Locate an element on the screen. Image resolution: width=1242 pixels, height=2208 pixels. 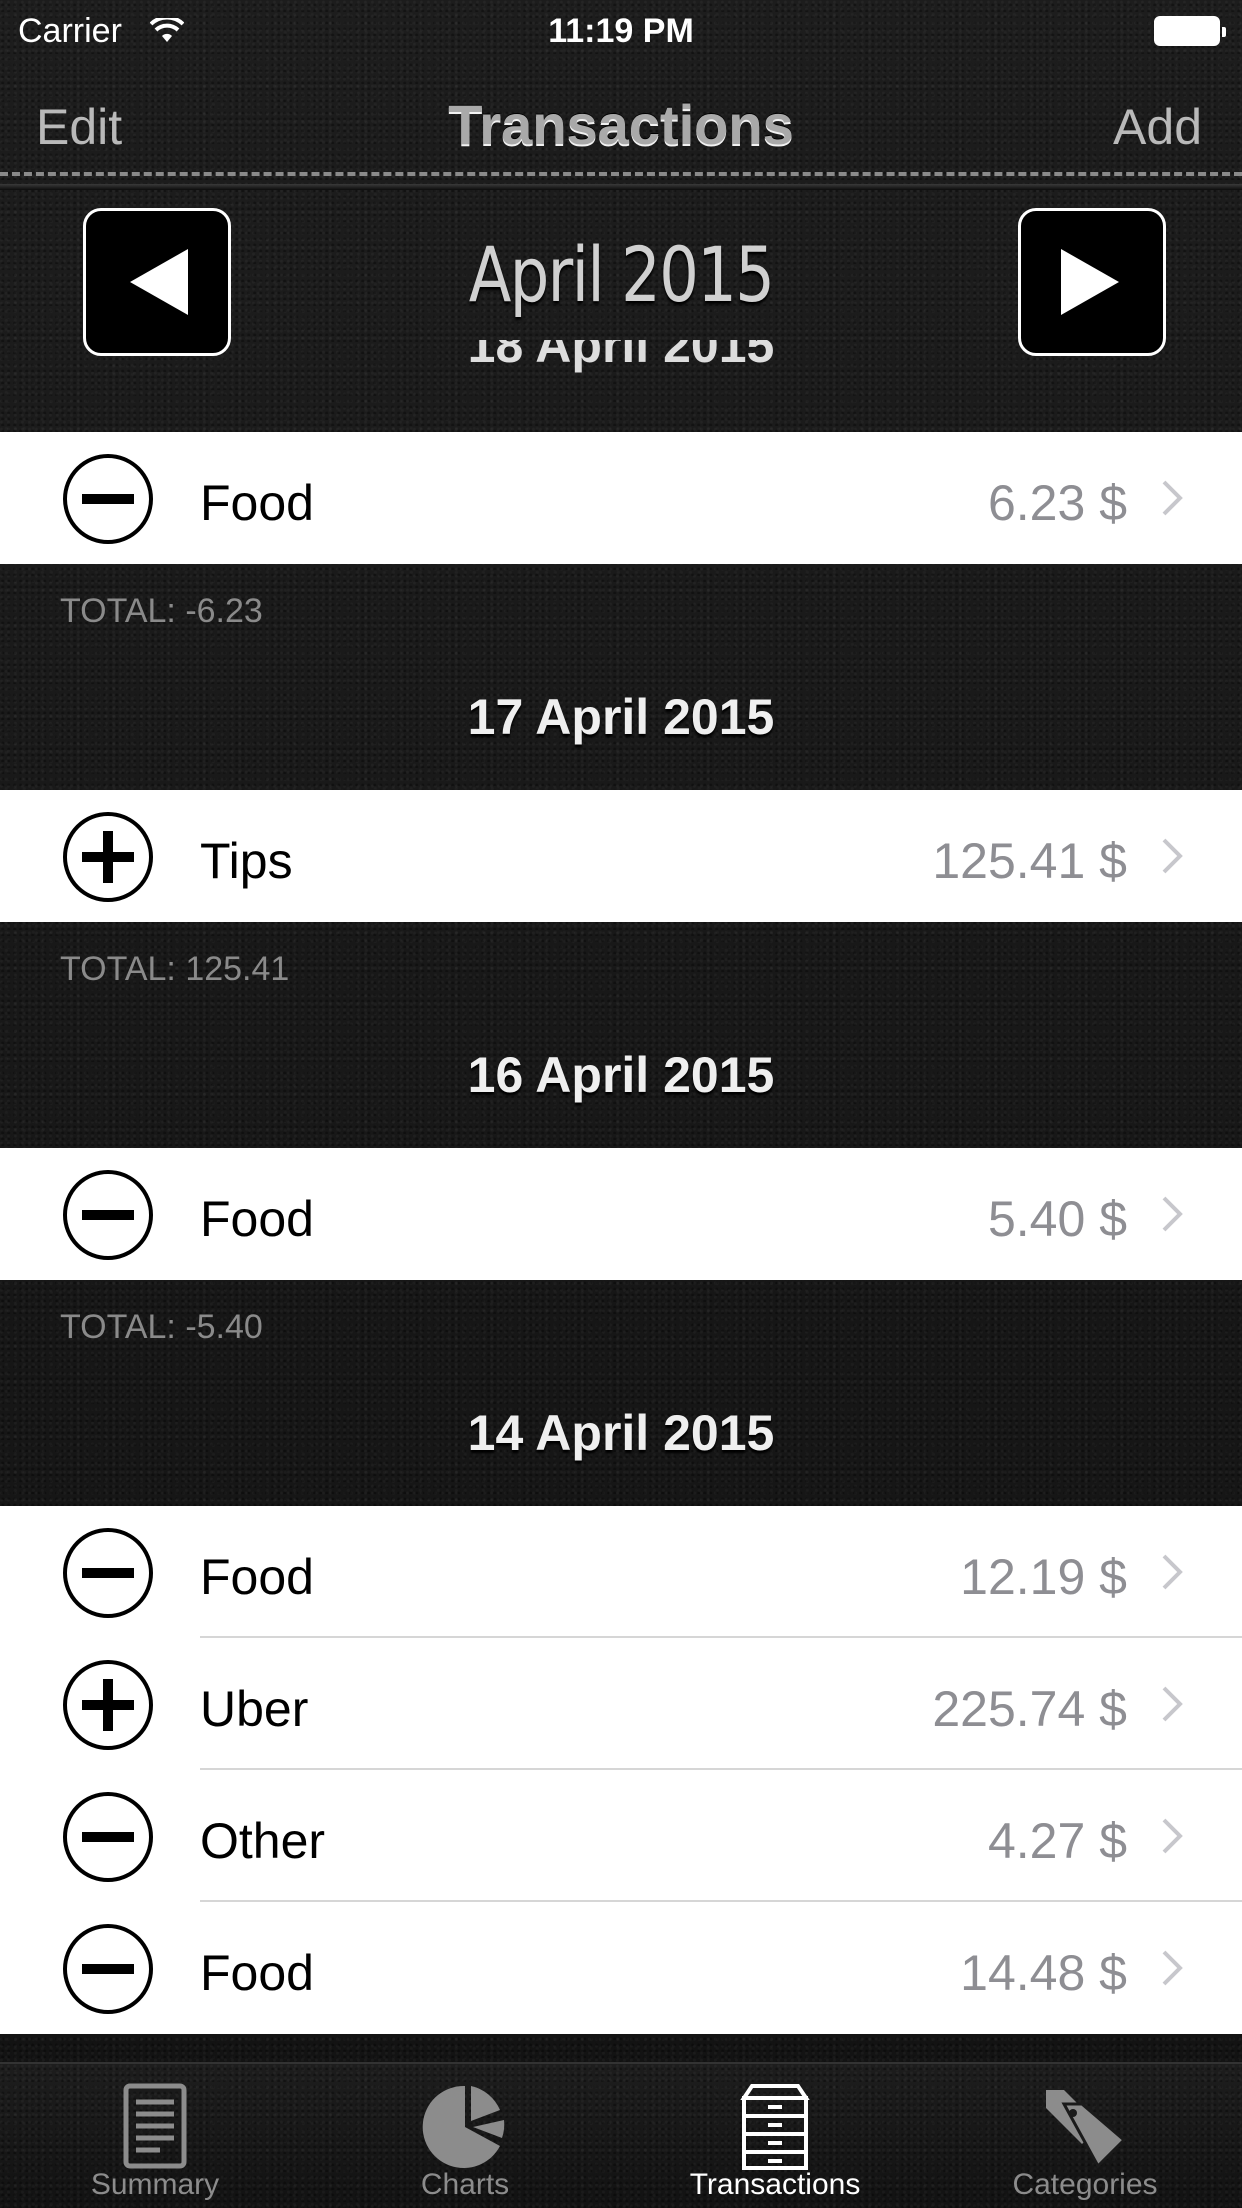
add-button: Add is located at coordinates (1157, 127).